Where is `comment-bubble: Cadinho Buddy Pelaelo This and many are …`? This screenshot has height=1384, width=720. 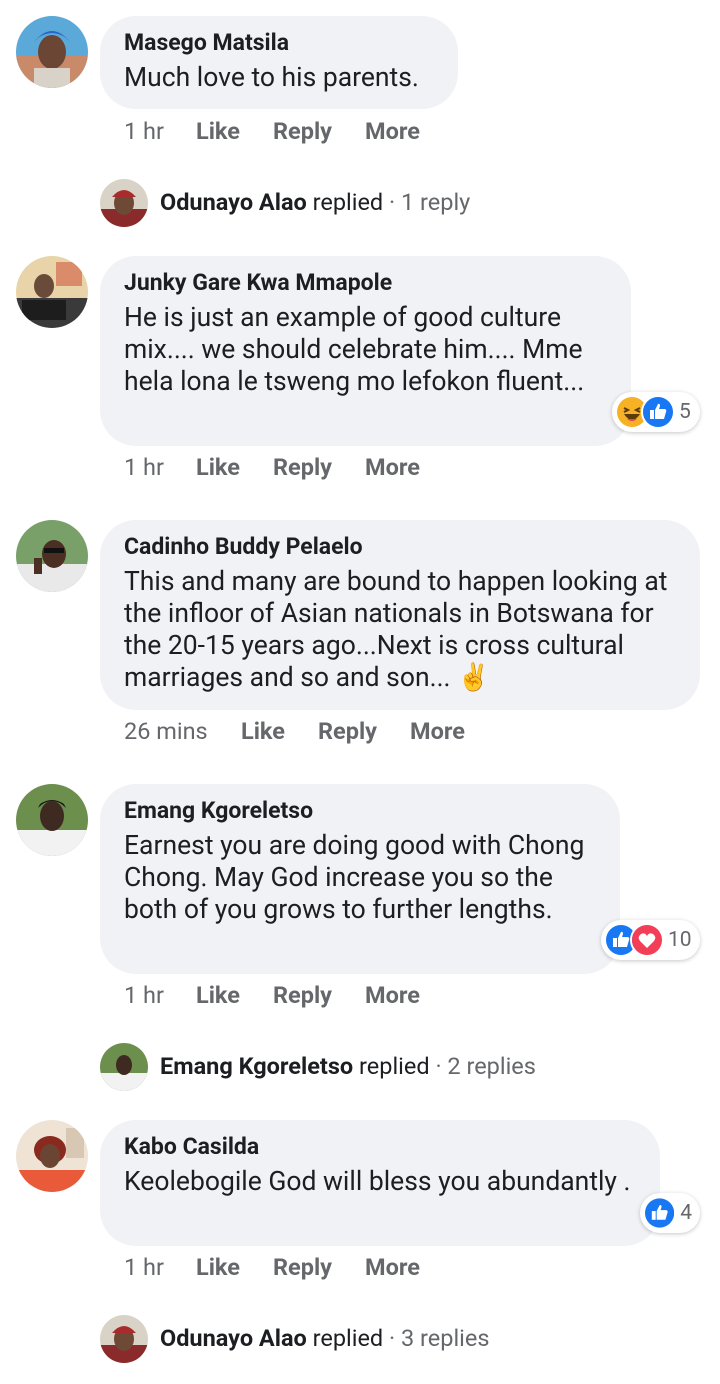 comment-bubble: Cadinho Buddy Pelaelo This and many are … is located at coordinates (400, 615).